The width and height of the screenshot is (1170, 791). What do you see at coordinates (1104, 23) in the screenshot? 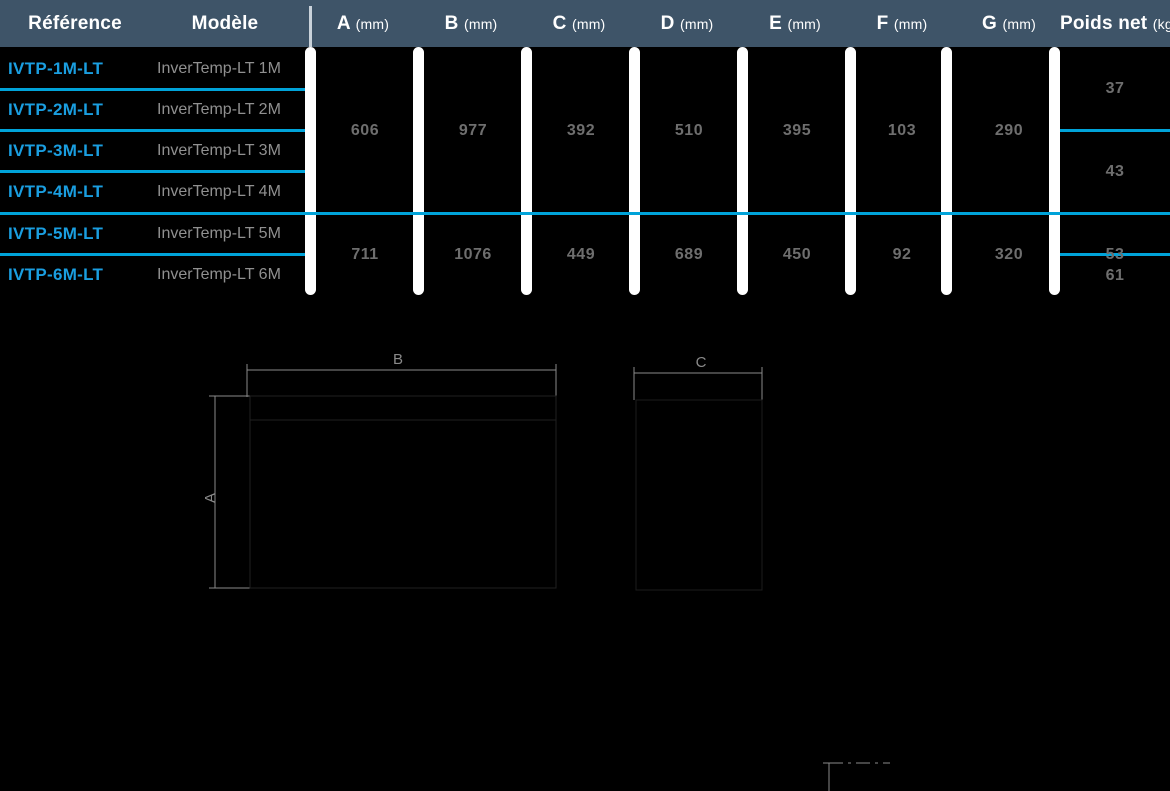
I see `column-header-weight-label: Poids net` at bounding box center [1104, 23].